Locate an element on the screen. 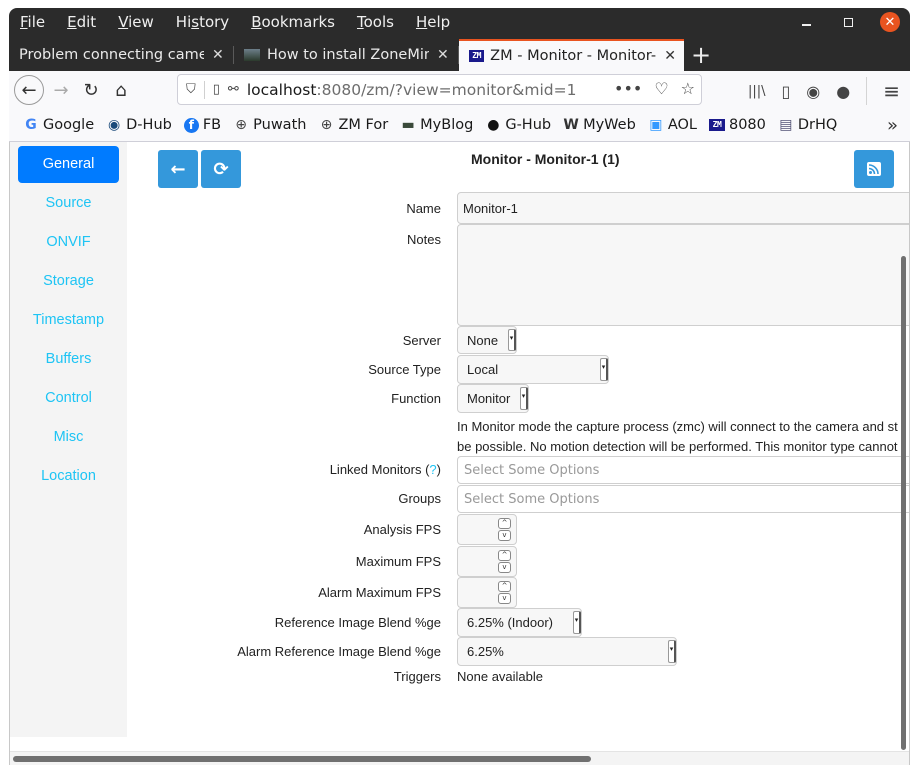 This screenshot has width=918, height=769. sidebar-item-onvif: ONVIF is located at coordinates (68, 242).